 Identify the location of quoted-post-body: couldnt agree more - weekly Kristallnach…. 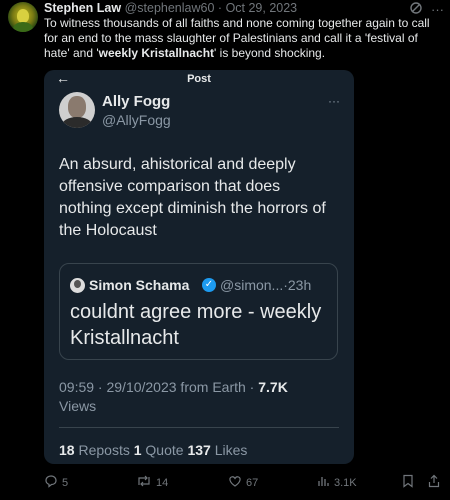
(196, 325).